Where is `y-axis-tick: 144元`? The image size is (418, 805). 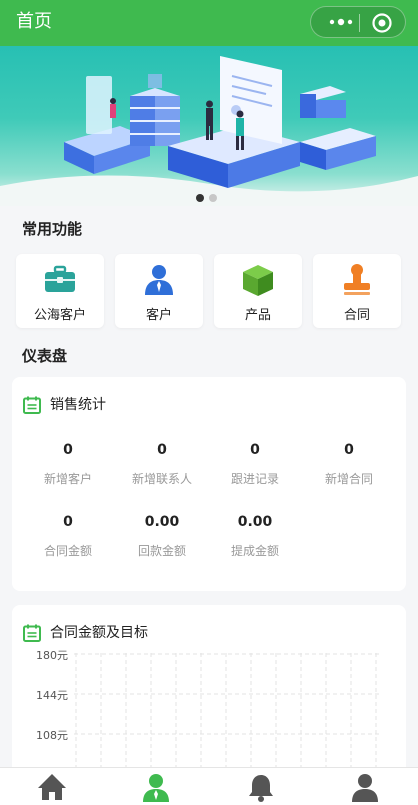
y-axis-tick: 144元 is located at coordinates (52, 695).